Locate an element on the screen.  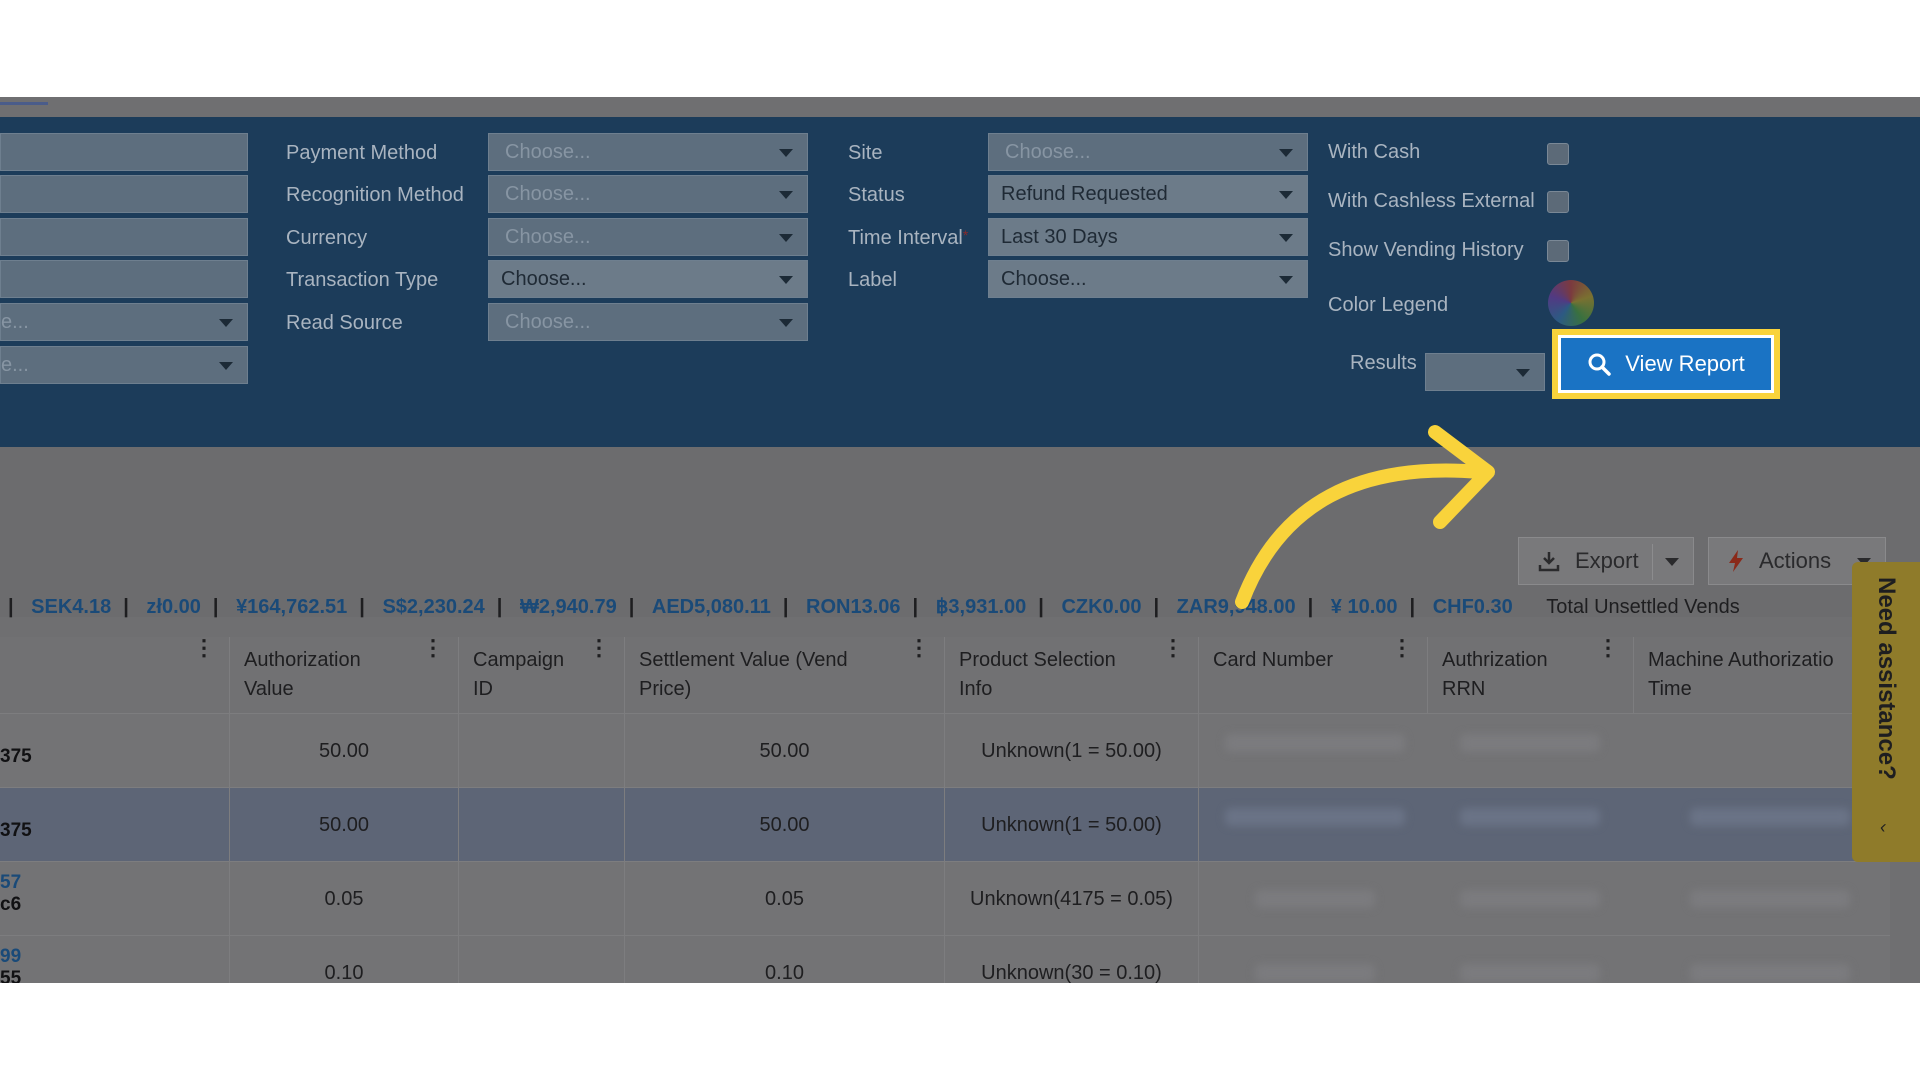
column-header-campaign-id: Campaign ID ⋮ is located at coordinates (542, 675).